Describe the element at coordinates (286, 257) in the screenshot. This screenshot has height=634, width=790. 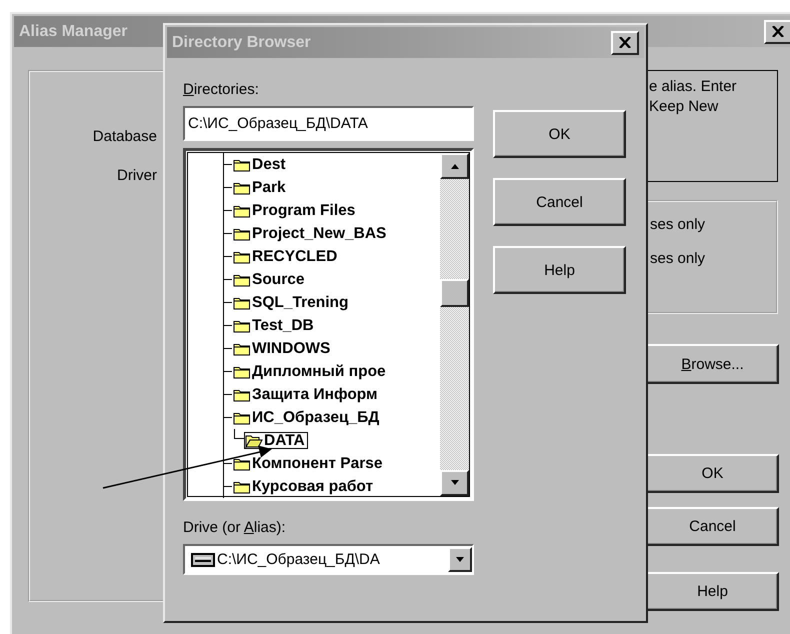
I see `tree-item: RECYCLED` at that location.